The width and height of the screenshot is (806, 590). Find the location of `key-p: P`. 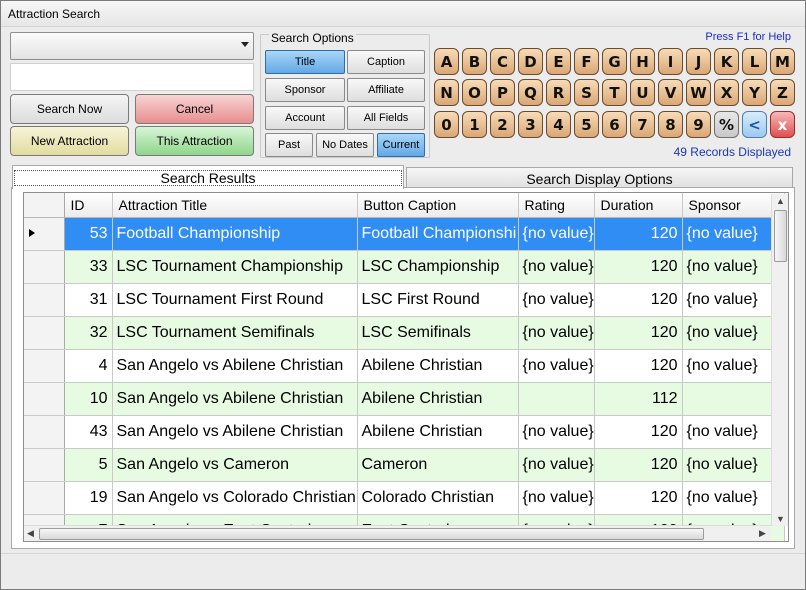

key-p: P is located at coordinates (502, 92).